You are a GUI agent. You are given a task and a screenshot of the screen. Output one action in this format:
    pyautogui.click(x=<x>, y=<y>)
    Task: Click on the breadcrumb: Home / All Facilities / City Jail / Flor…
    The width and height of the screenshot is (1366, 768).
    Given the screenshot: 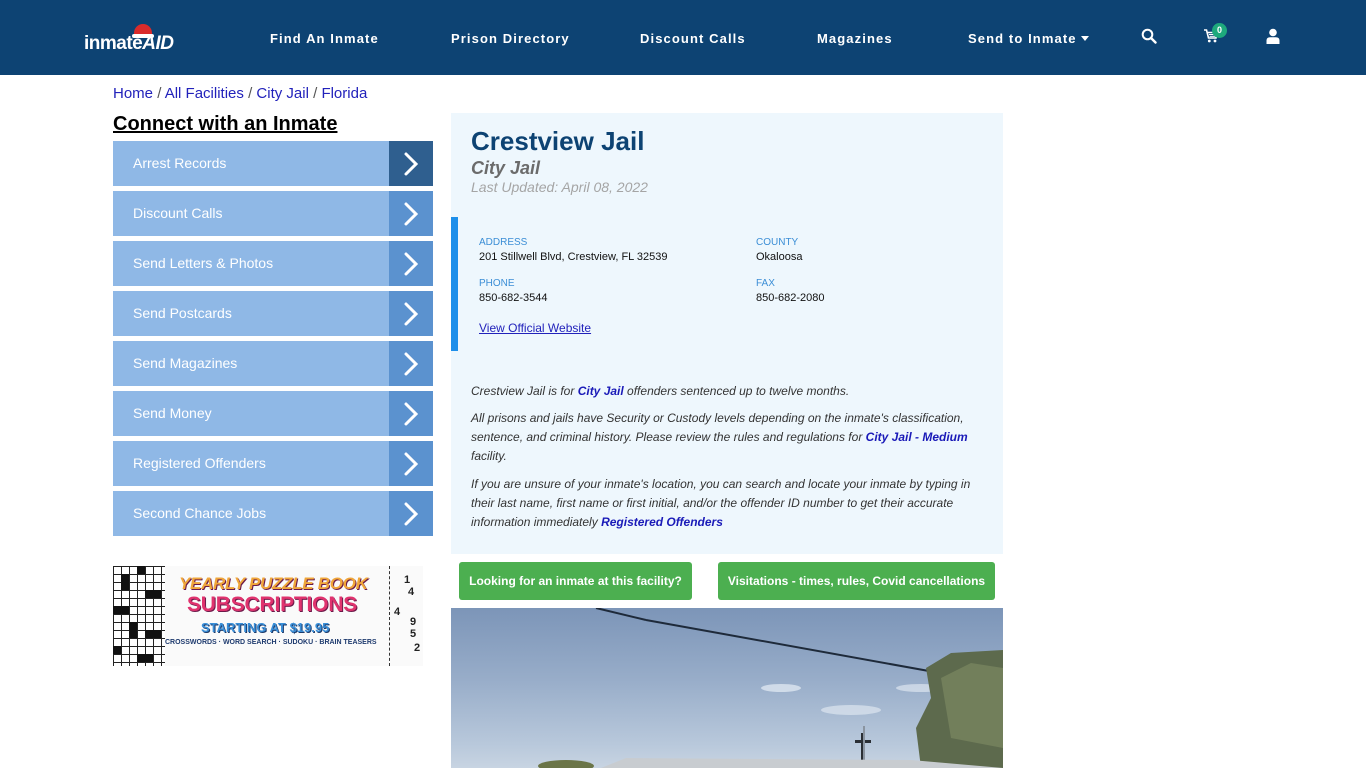 What is the action you would take?
    pyautogui.click(x=240, y=93)
    